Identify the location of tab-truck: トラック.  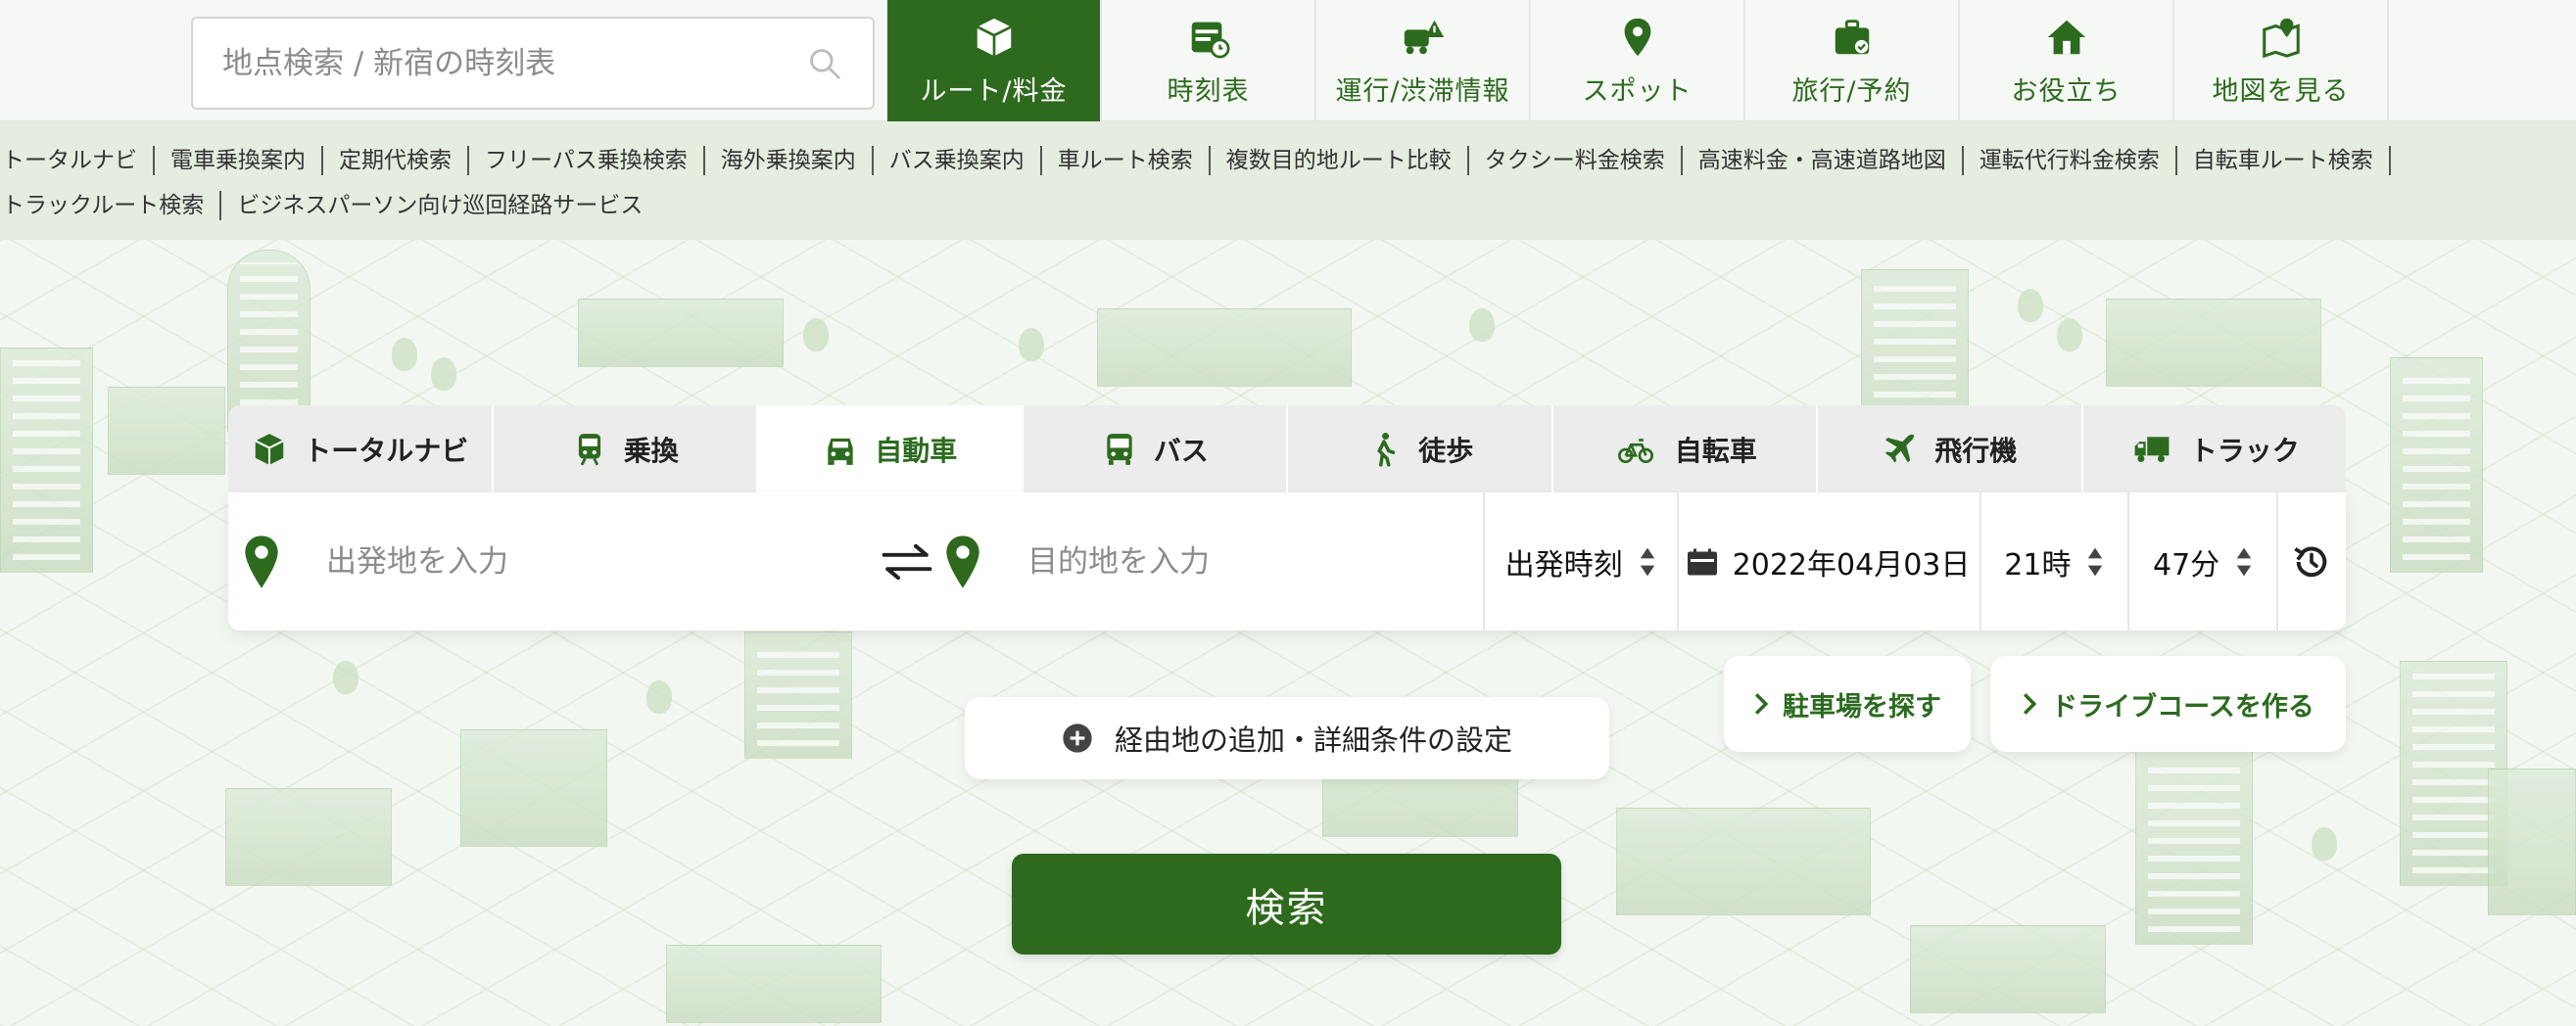
(2215, 448).